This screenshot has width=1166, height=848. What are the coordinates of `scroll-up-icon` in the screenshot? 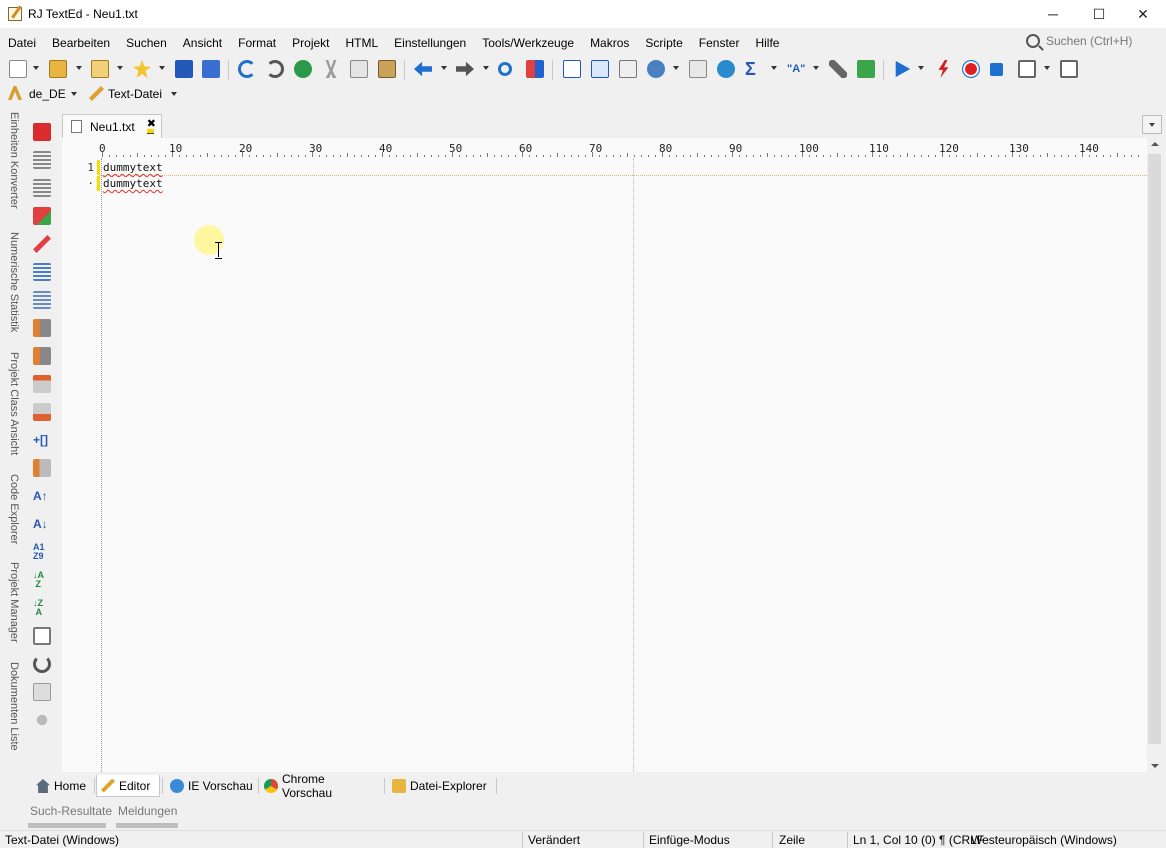 It's located at (1155, 144).